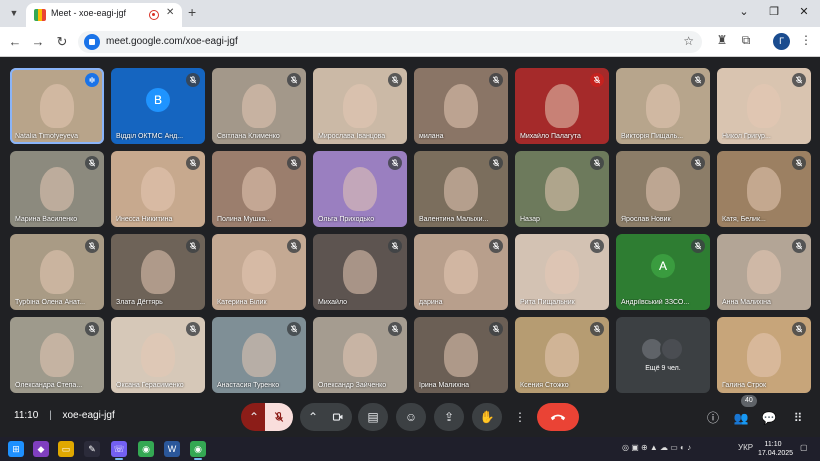 This screenshot has width=820, height=461. I want to click on participant-tile: Инесса Никитина, so click(158, 189).